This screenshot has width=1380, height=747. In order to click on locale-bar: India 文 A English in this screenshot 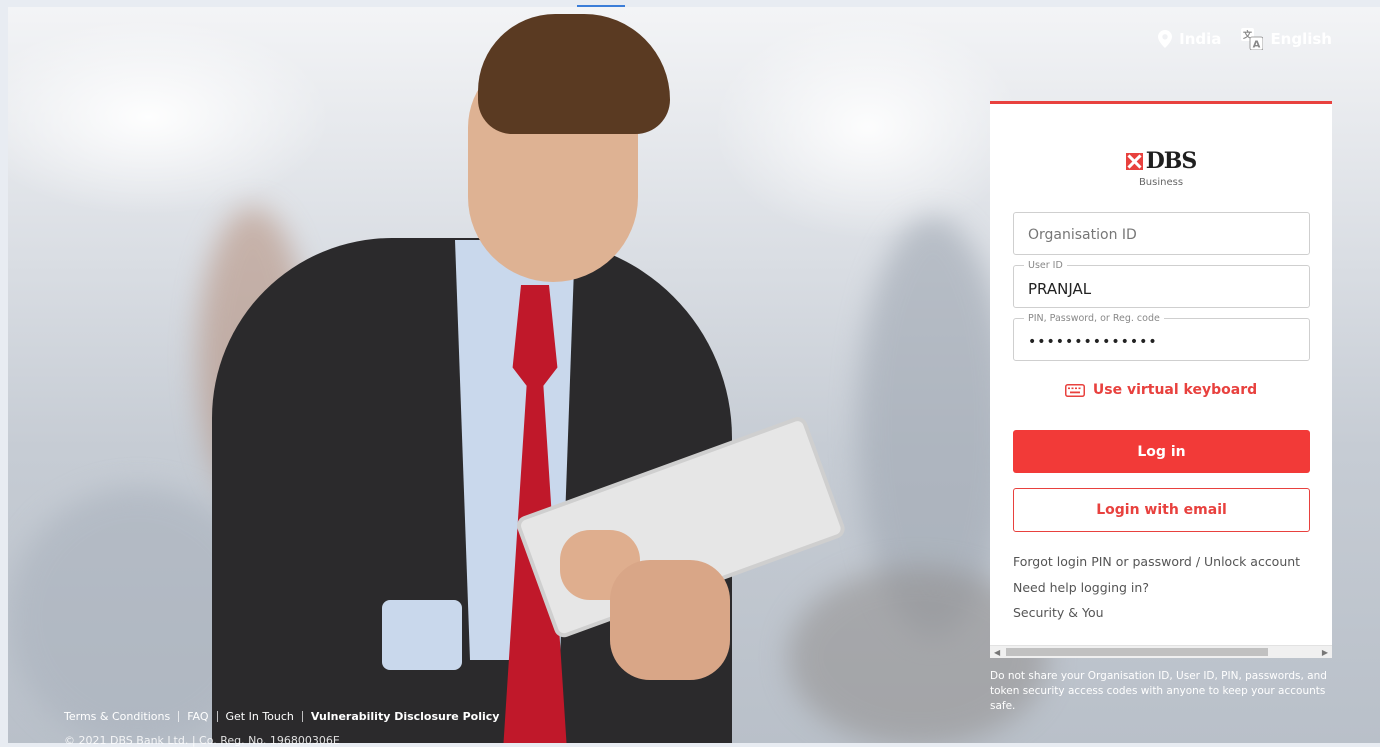, I will do `click(1245, 39)`.